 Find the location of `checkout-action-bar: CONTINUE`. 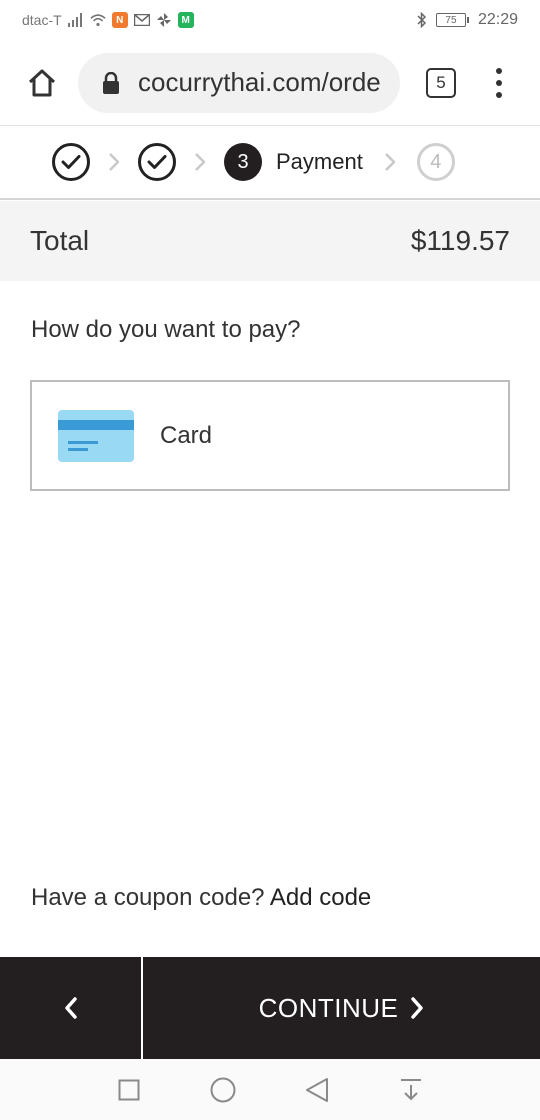

checkout-action-bar: CONTINUE is located at coordinates (270, 1008).